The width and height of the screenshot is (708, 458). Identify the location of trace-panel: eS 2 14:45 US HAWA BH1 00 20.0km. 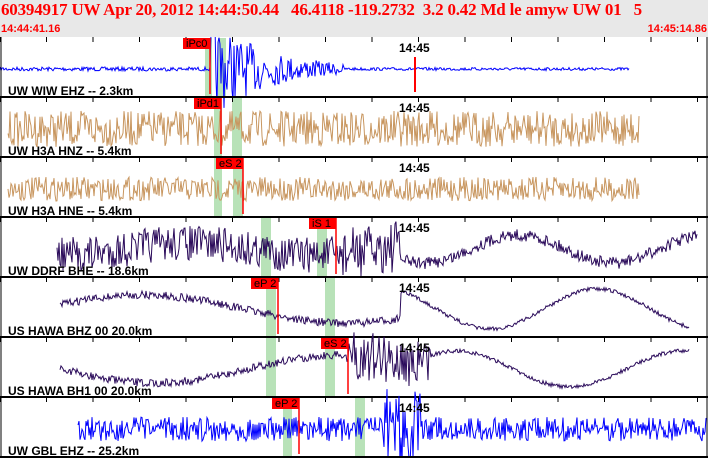
(354, 365).